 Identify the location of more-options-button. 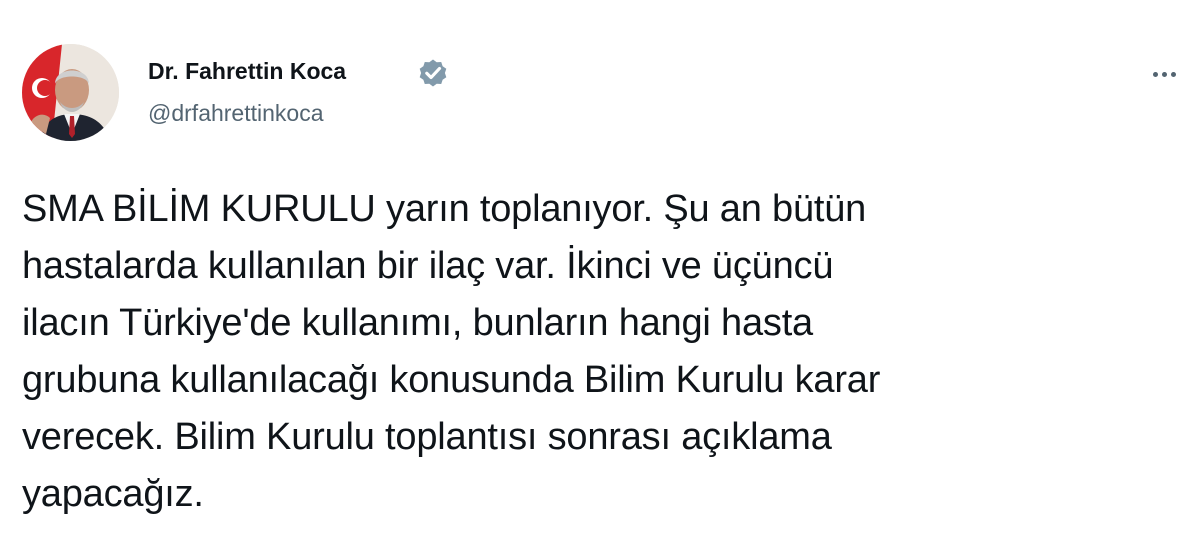
(1164, 74).